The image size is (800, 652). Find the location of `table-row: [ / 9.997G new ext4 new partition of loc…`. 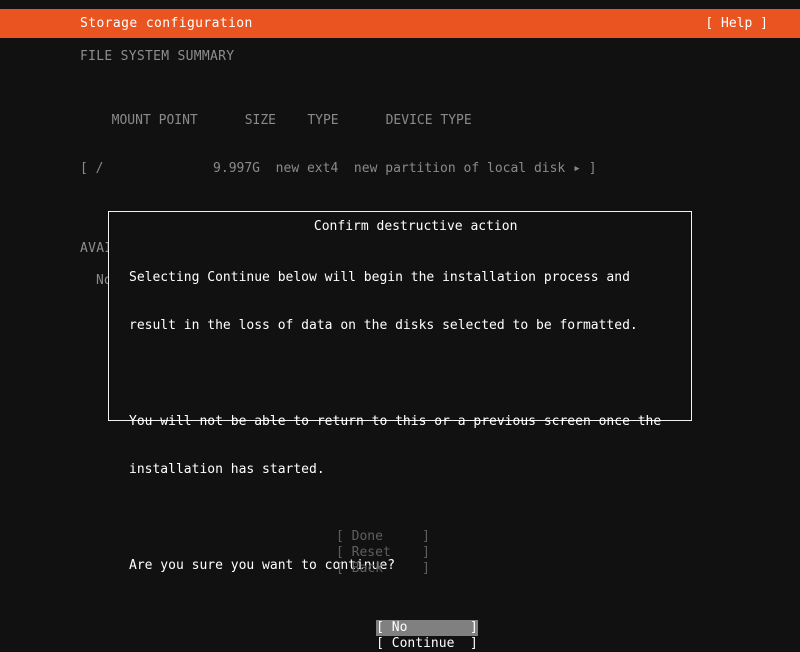

table-row: [ / 9.997G new ext4 new partition of loc… is located at coordinates (440, 169).